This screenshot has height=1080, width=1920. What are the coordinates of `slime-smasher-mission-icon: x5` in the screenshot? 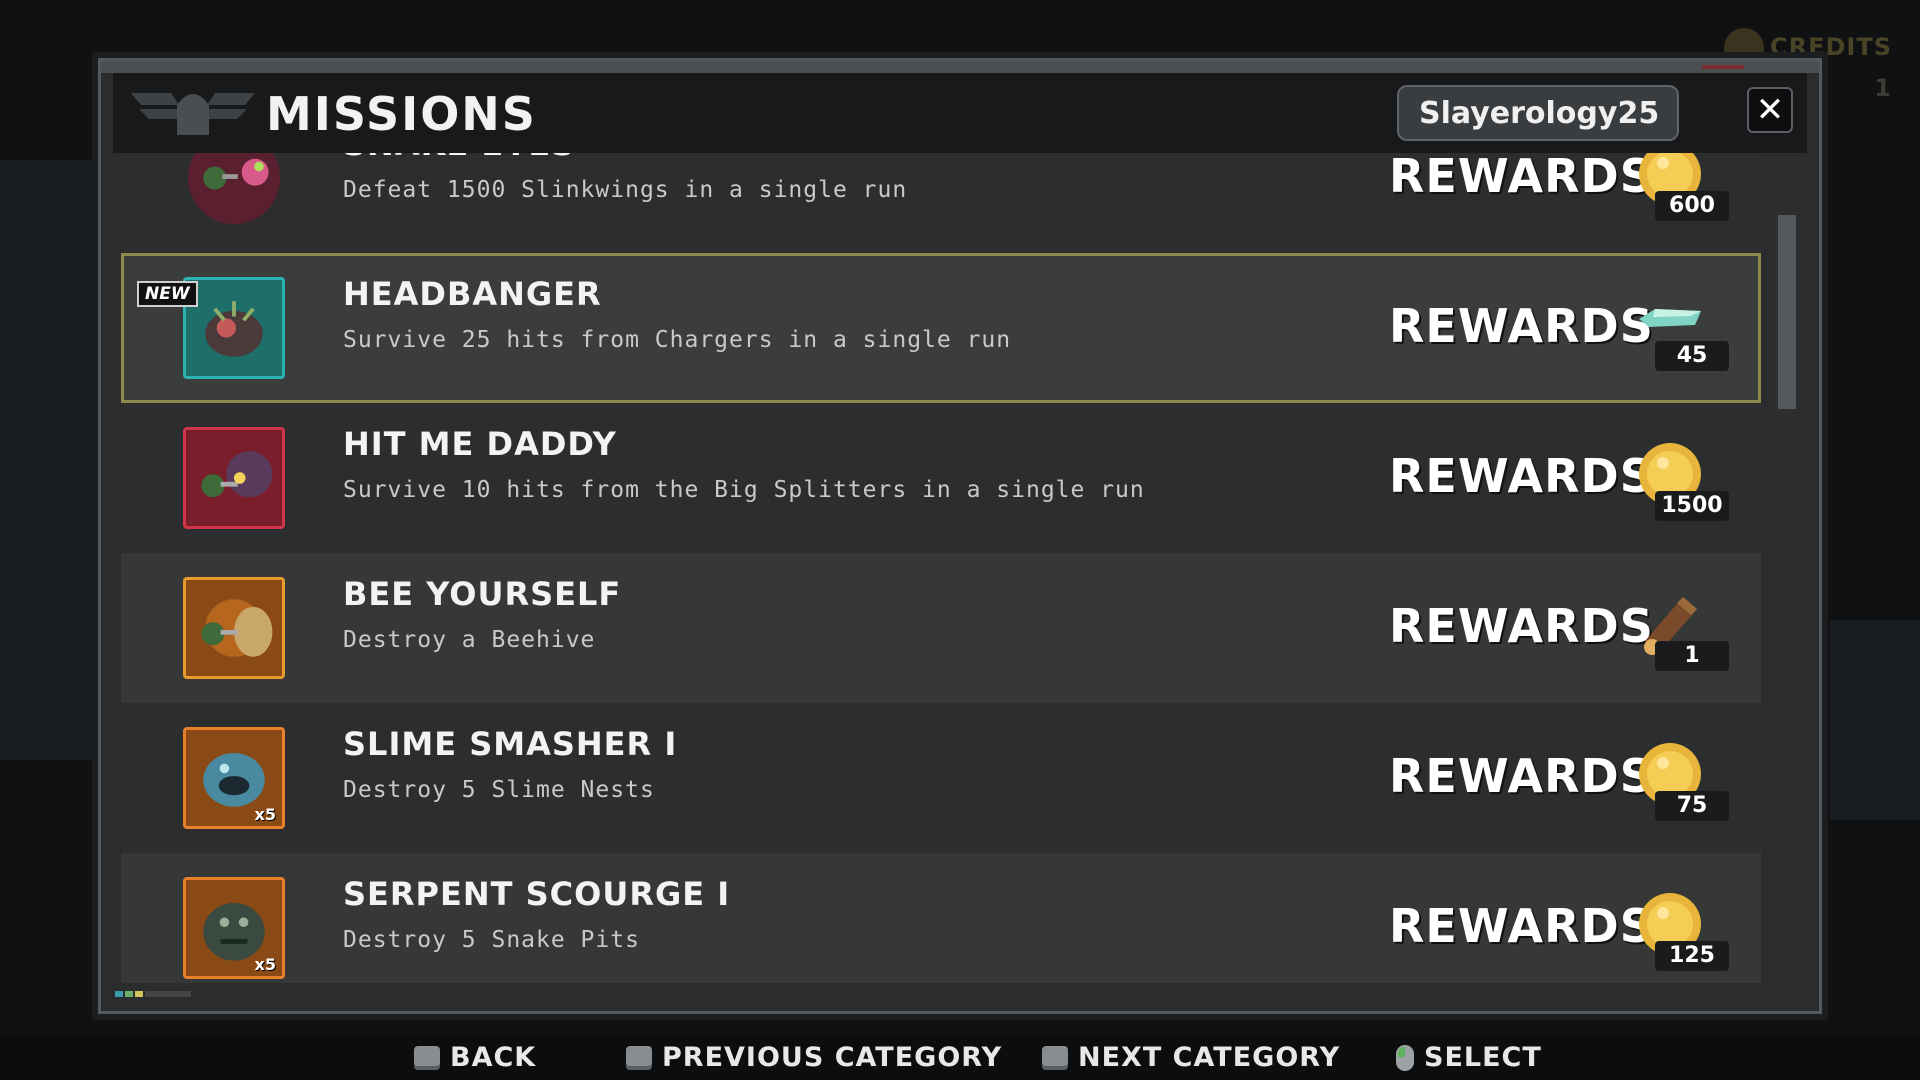 It's located at (234, 778).